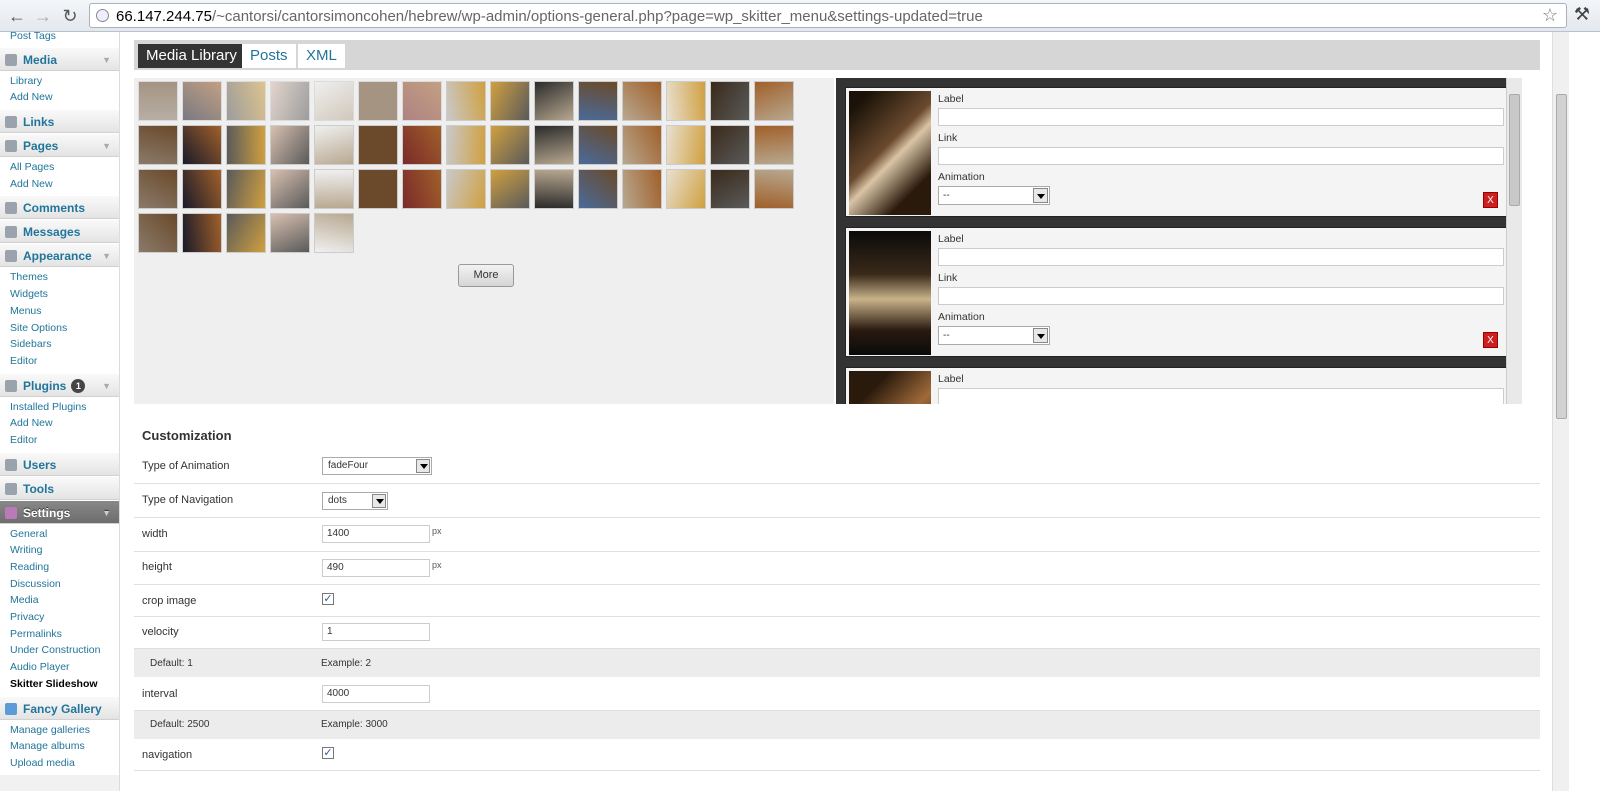 This screenshot has height=791, width=1600. What do you see at coordinates (59, 184) in the screenshot?
I see `sidebar-item-pages-add-new: Add New` at bounding box center [59, 184].